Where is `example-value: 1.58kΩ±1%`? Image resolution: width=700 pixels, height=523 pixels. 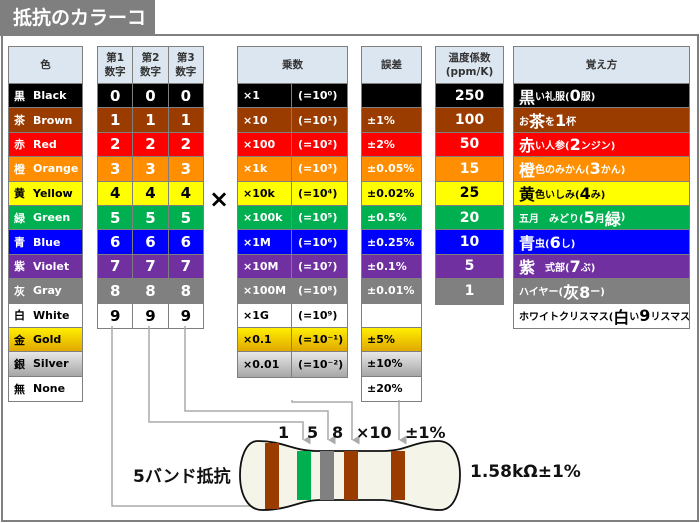
example-value: 1.58kΩ±1% is located at coordinates (525, 472).